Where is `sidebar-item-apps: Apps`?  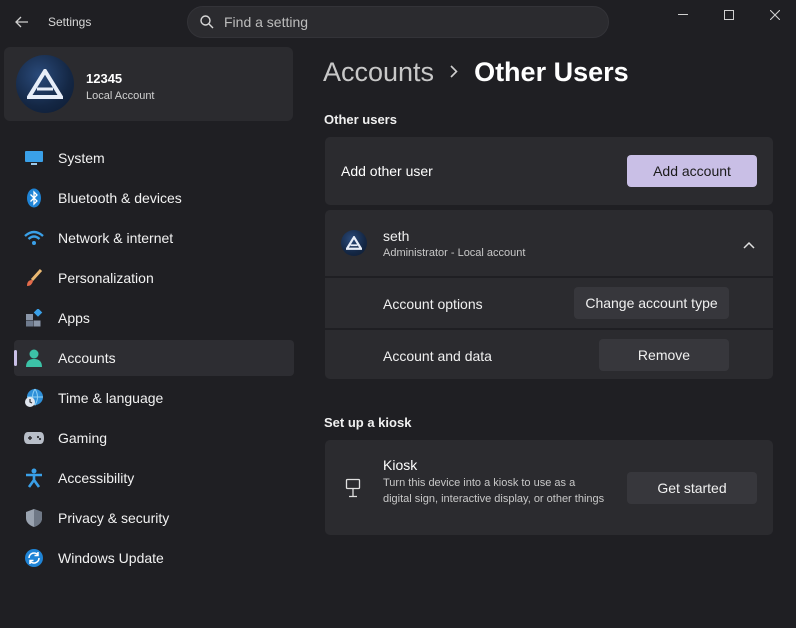 sidebar-item-apps: Apps is located at coordinates (154, 318).